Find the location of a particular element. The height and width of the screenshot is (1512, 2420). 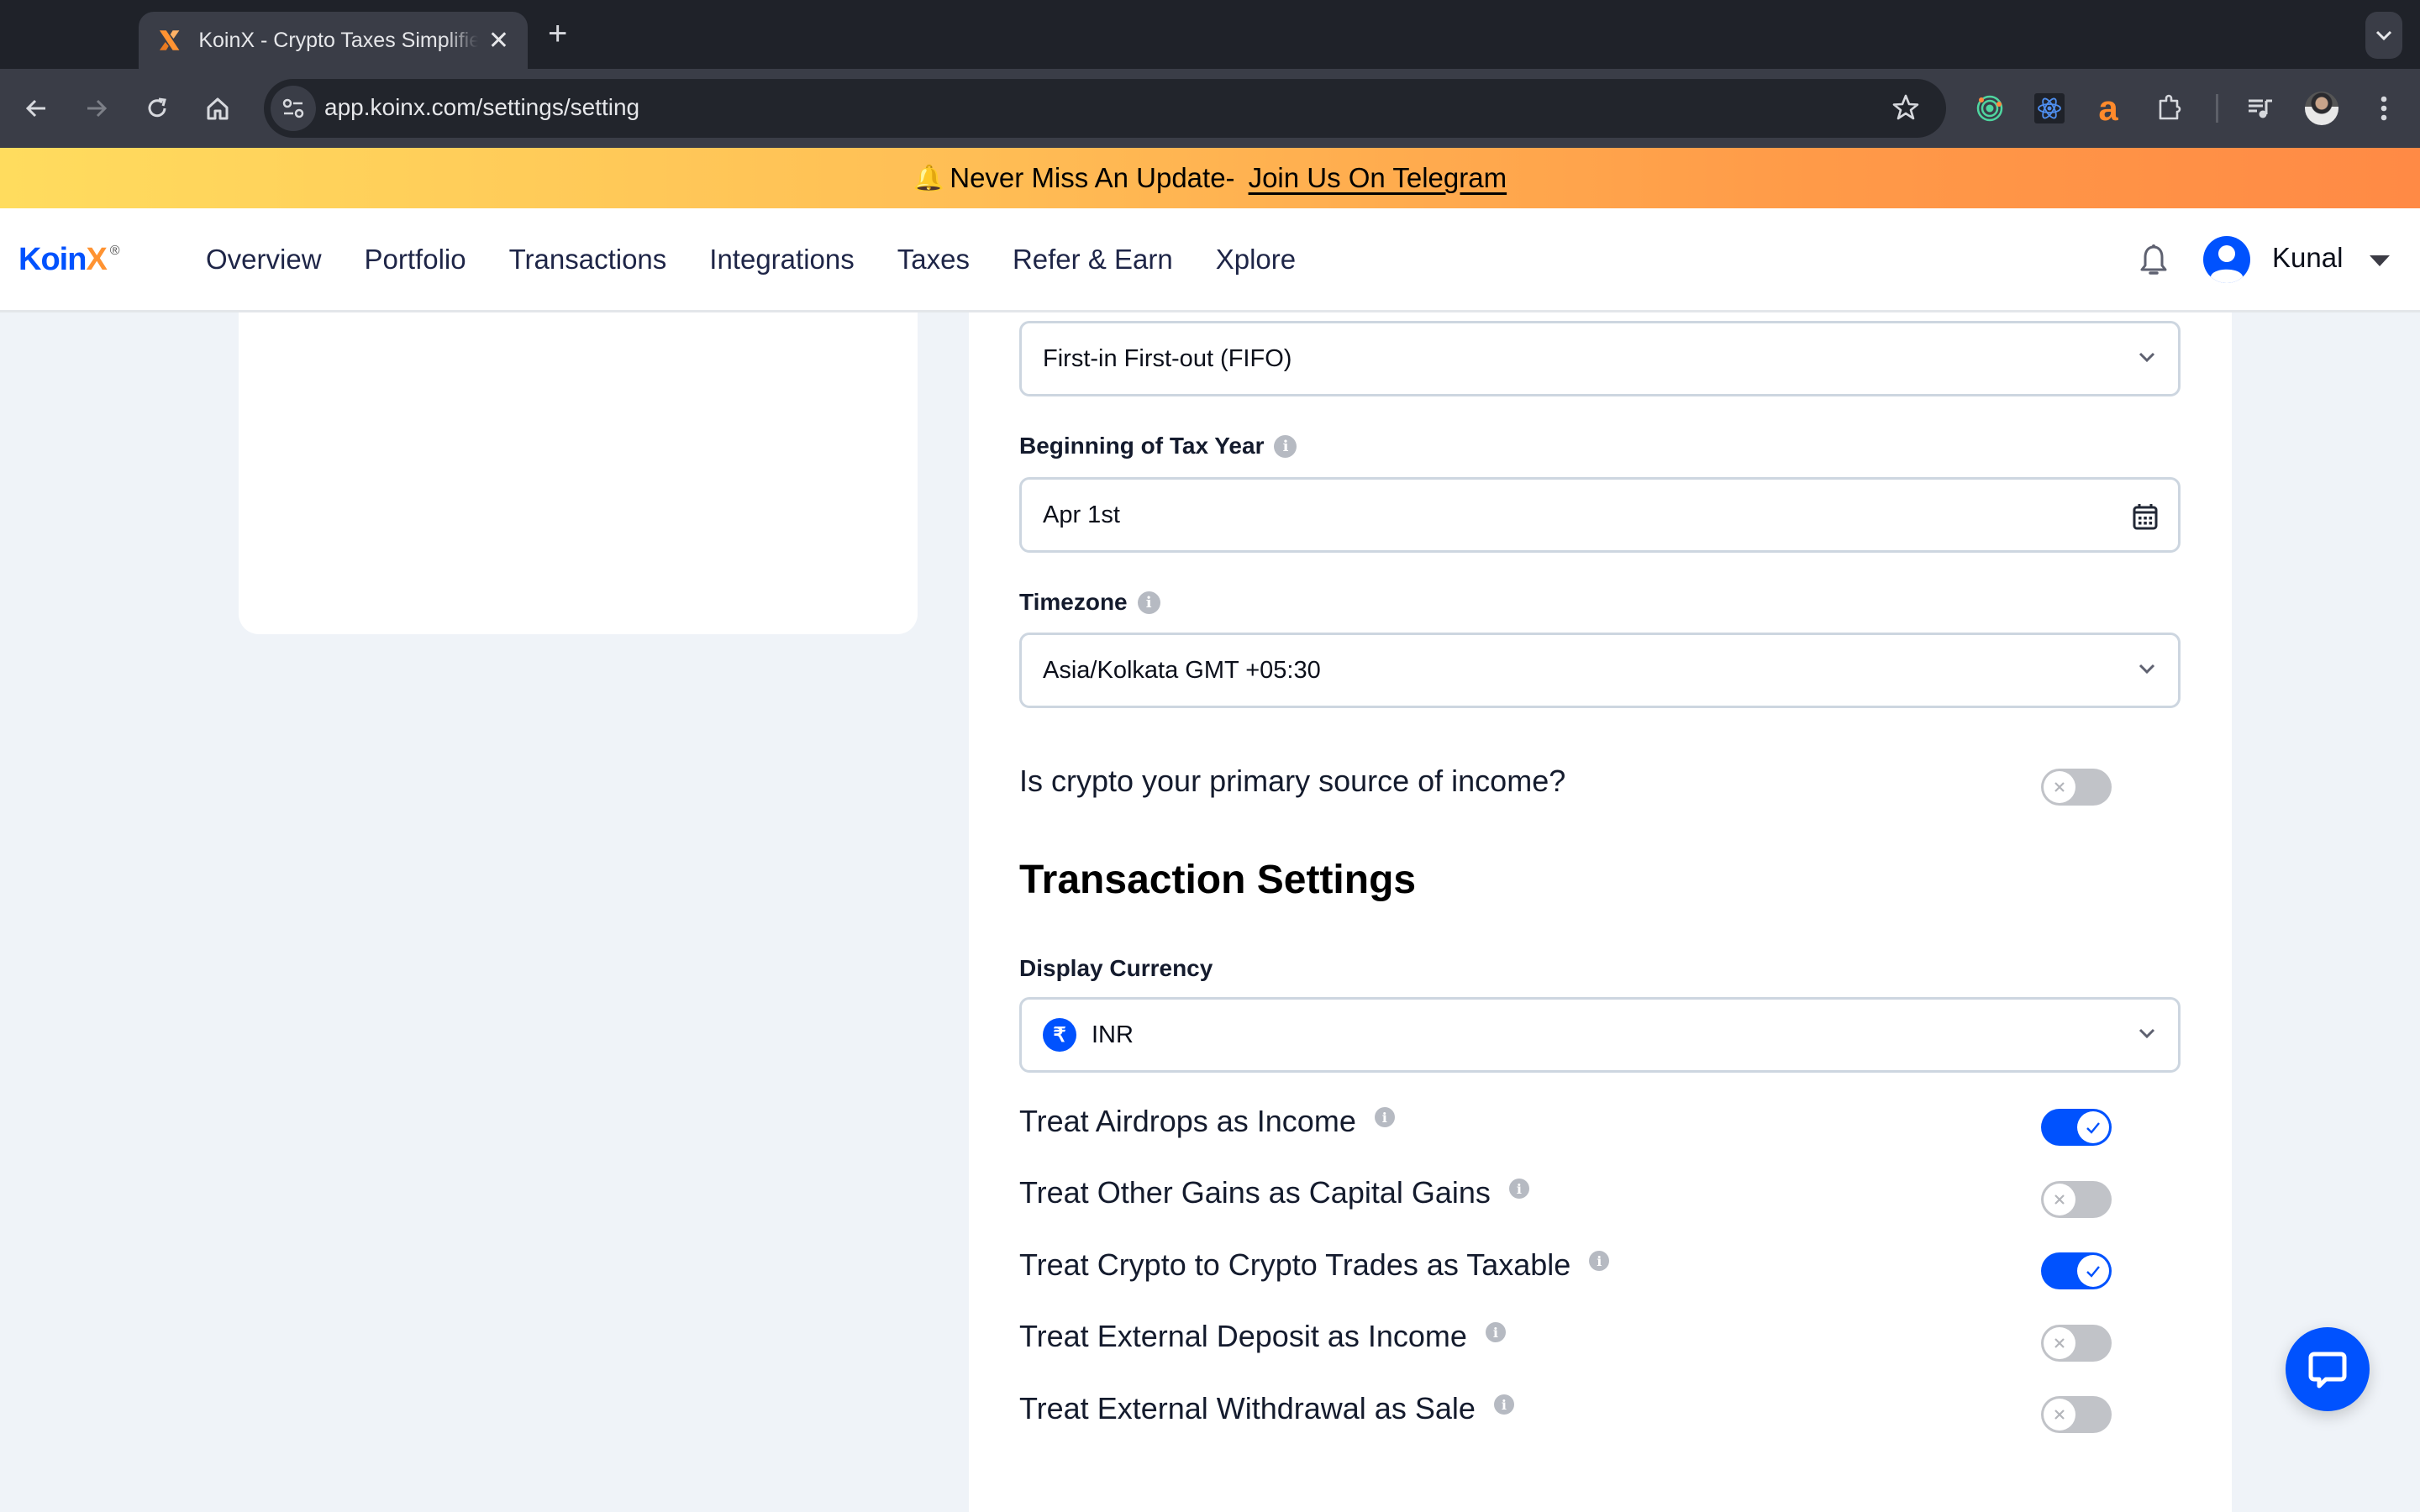

external-withdrawal-sale-toggle is located at coordinates (2076, 1414).